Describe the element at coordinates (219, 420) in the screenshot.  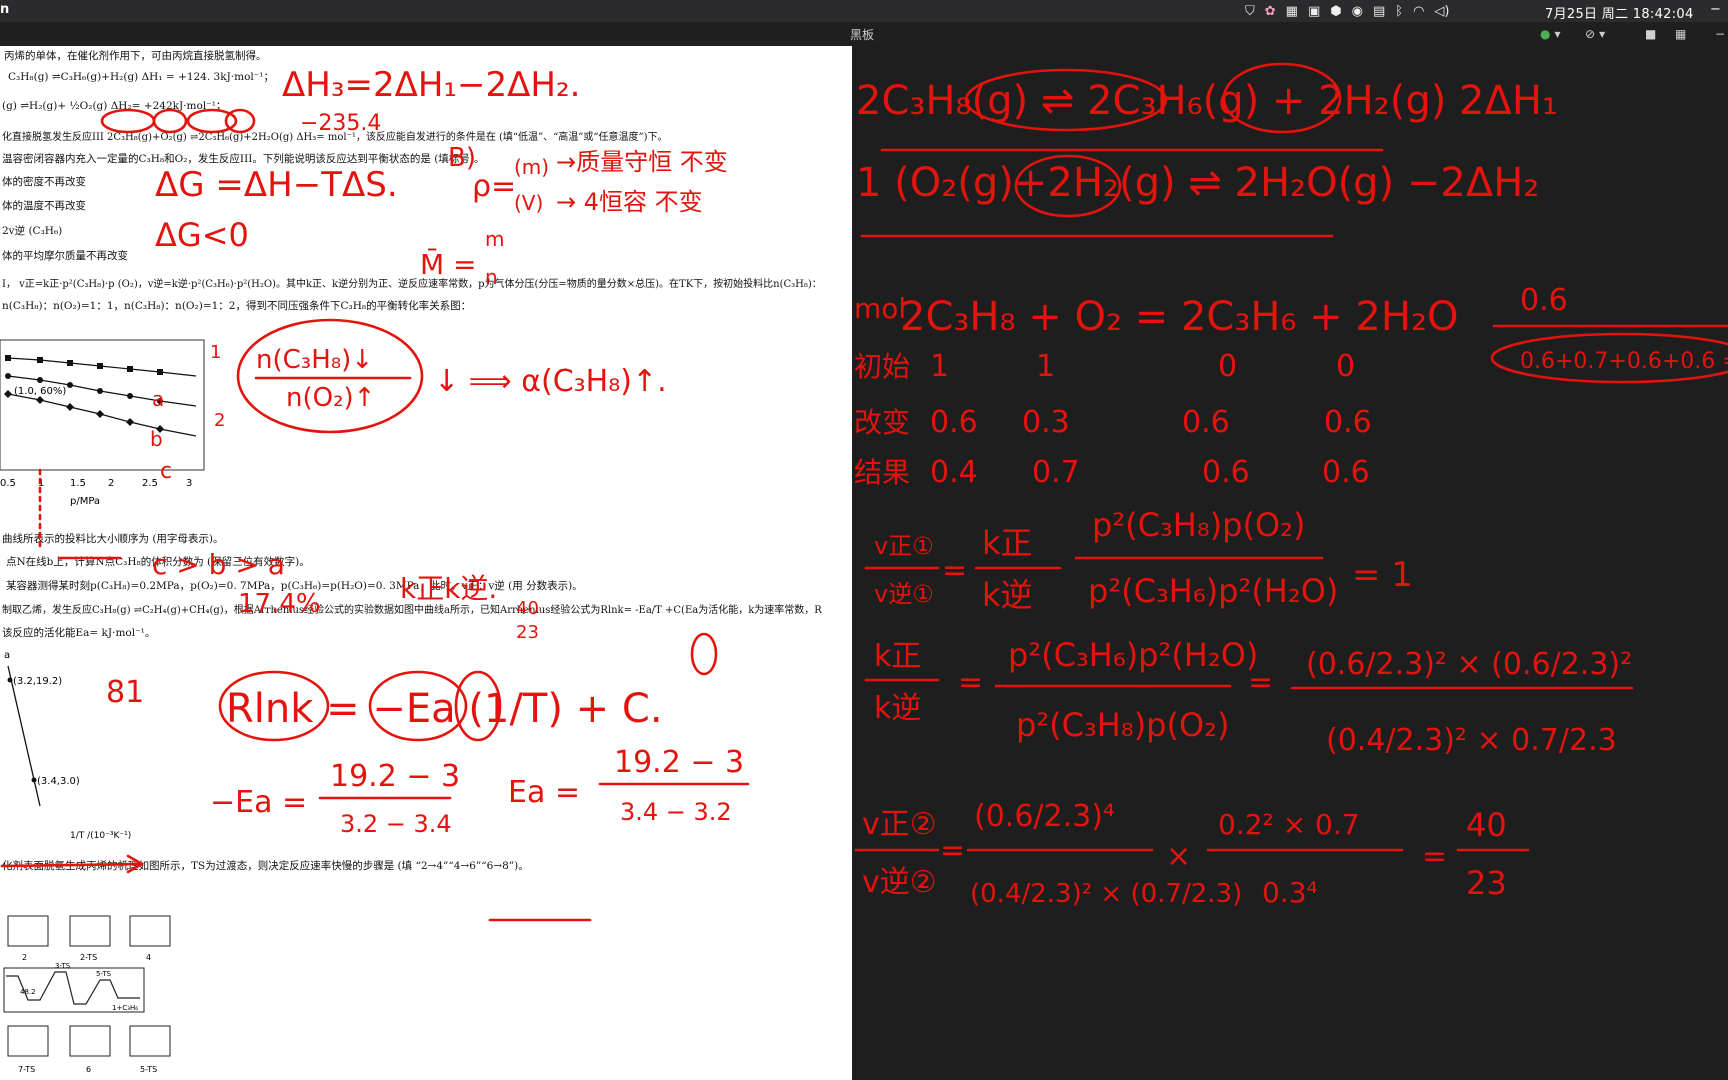
I see `ratio-mark: 2` at that location.